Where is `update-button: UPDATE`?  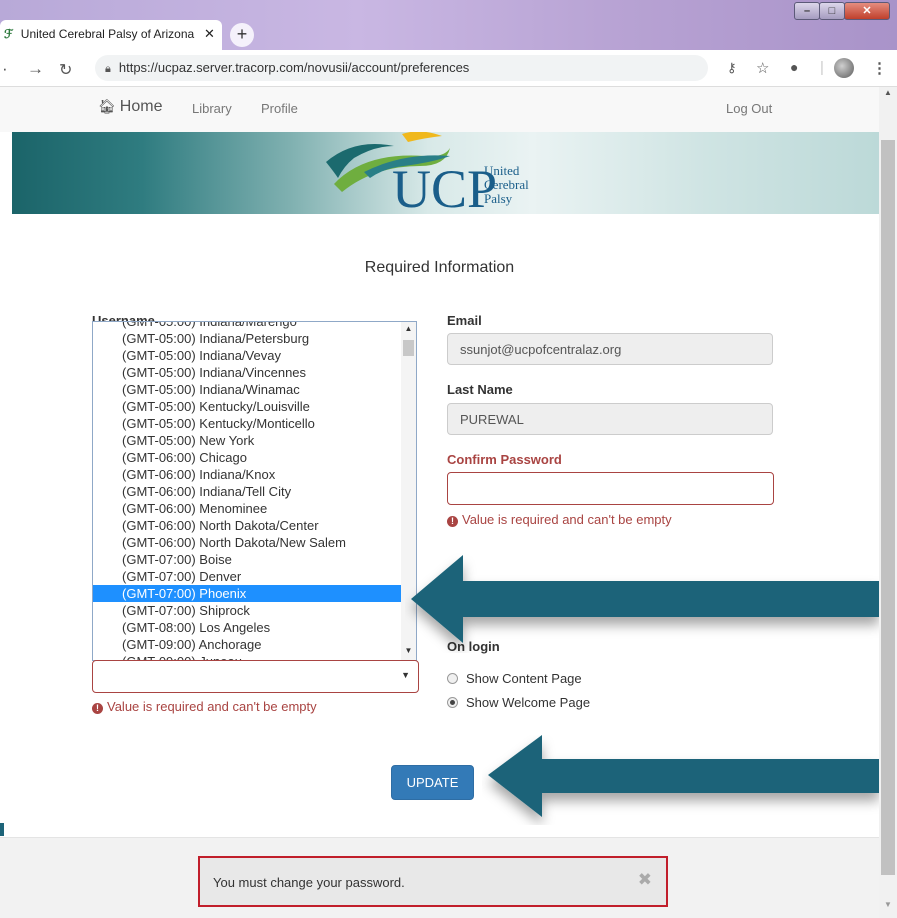
update-button: UPDATE is located at coordinates (432, 782).